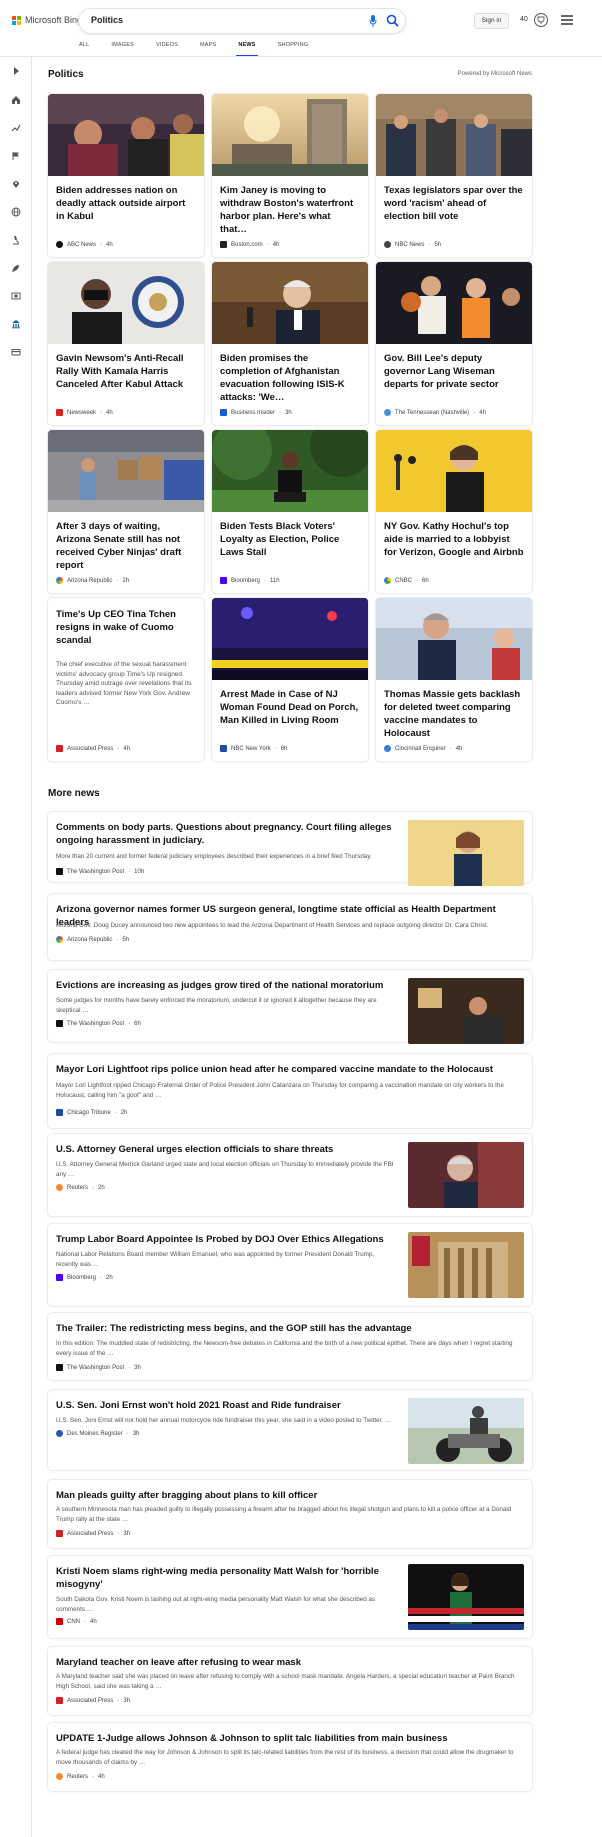  What do you see at coordinates (392, 20) in the screenshot?
I see `search-icon` at bounding box center [392, 20].